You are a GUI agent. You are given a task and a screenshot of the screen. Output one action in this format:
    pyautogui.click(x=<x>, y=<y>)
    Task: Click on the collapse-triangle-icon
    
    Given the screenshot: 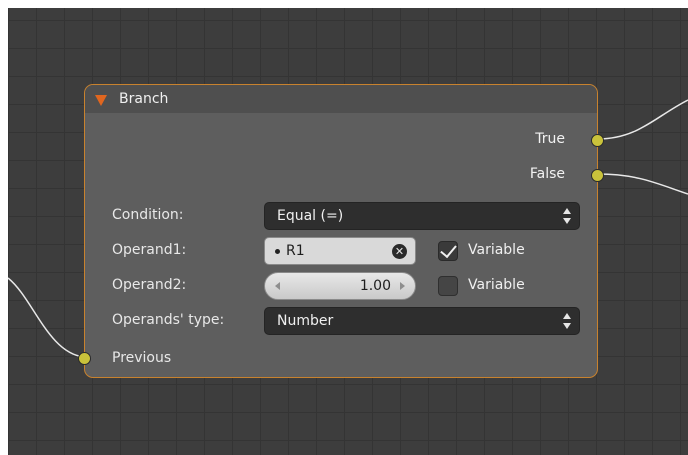 What is the action you would take?
    pyautogui.click(x=101, y=100)
    